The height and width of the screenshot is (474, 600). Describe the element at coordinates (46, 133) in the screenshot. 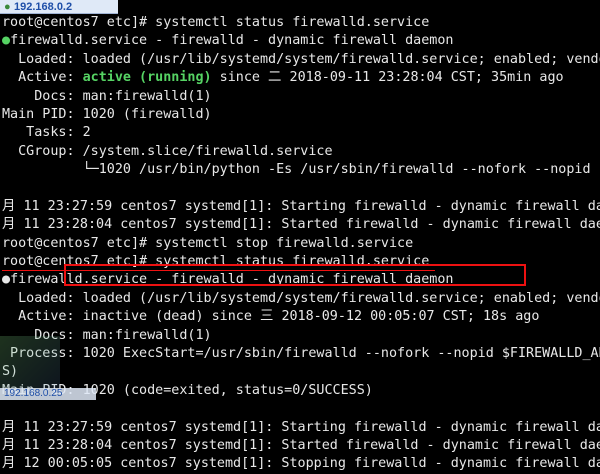

I see `tasks-line: Tasks: 2` at that location.